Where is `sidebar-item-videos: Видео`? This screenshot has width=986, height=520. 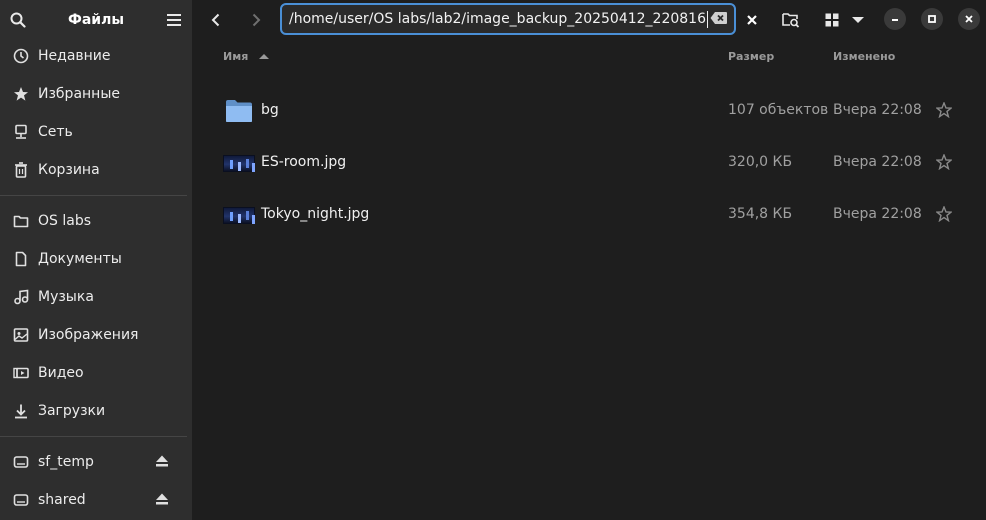 sidebar-item-videos: Видео is located at coordinates (93, 373).